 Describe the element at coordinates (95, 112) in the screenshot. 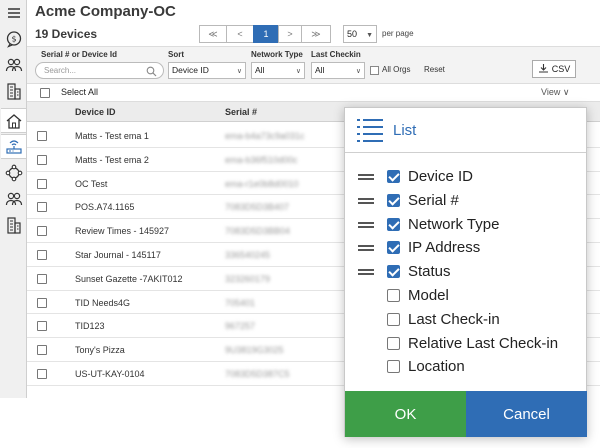

I see `column-header-device-id: Device ID` at that location.